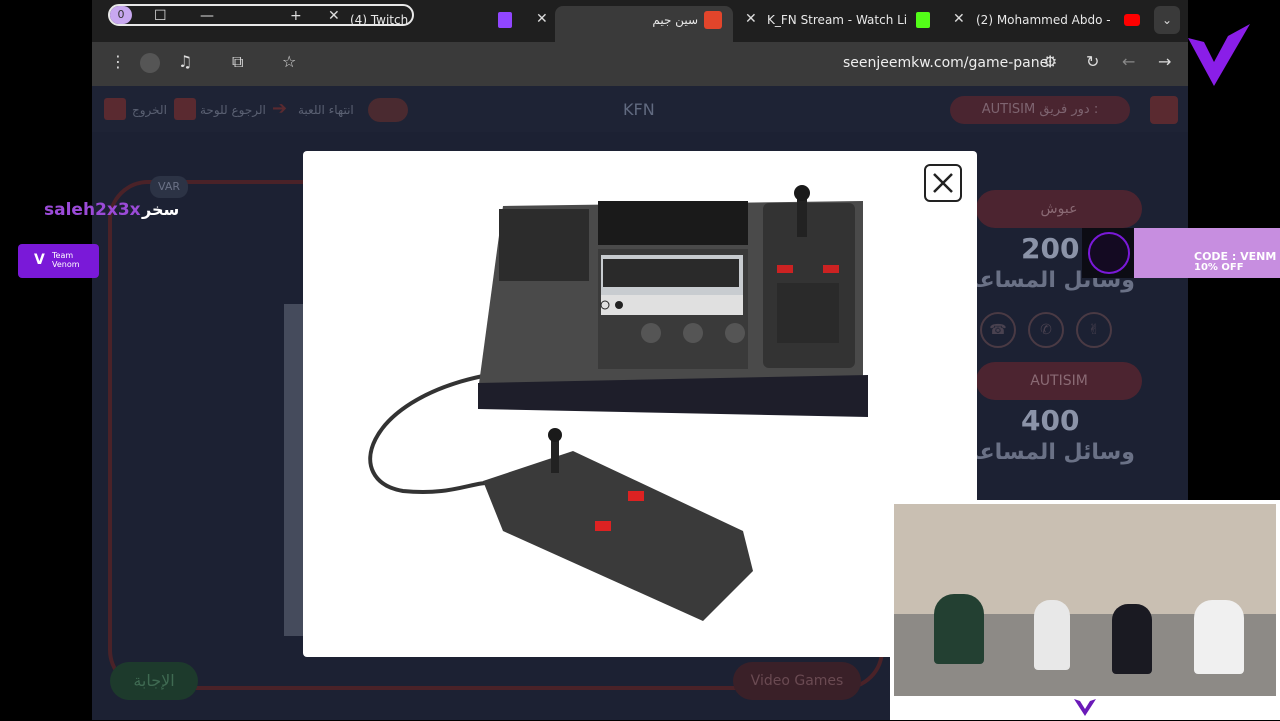 Image resolution: width=1280 pixels, height=721 pixels. I want to click on url-text: seenjeemkw.com/game-panel, so click(947, 63).